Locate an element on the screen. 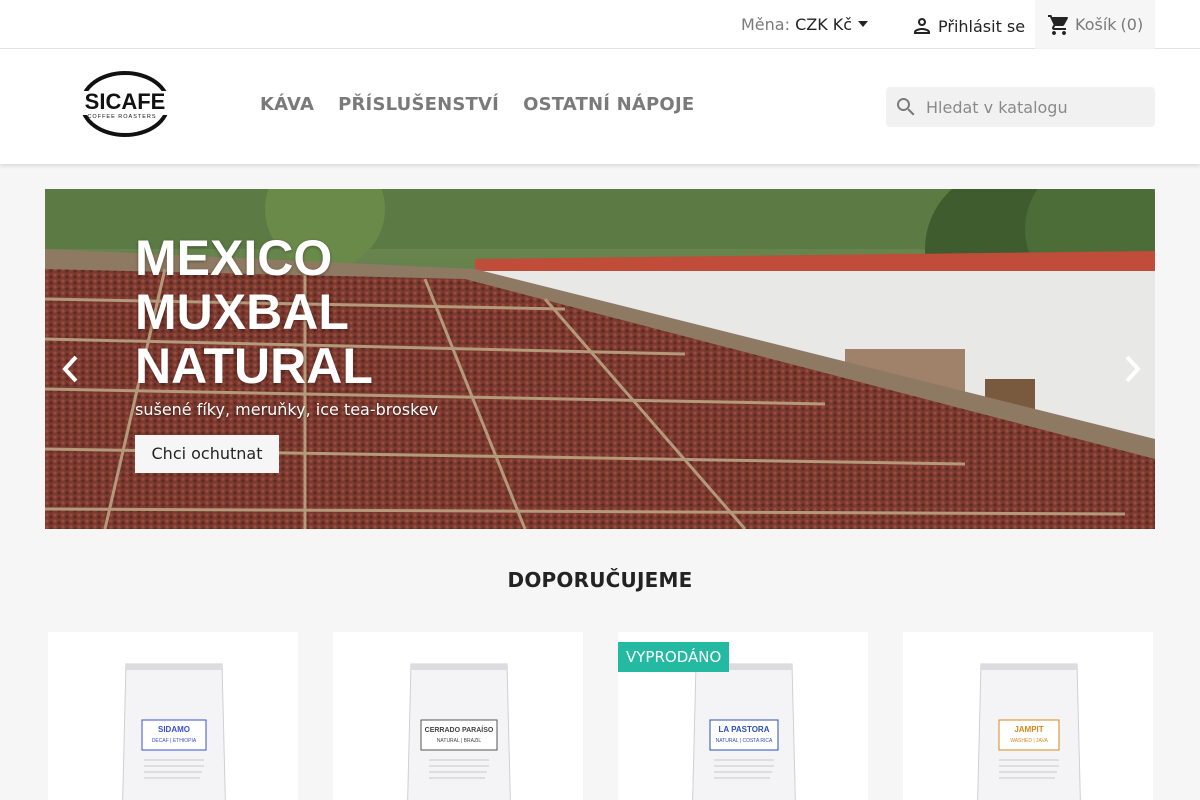 Image resolution: width=1200 pixels, height=800 pixels. logo-subtext: COFFEE ROASTERS is located at coordinates (121, 117).